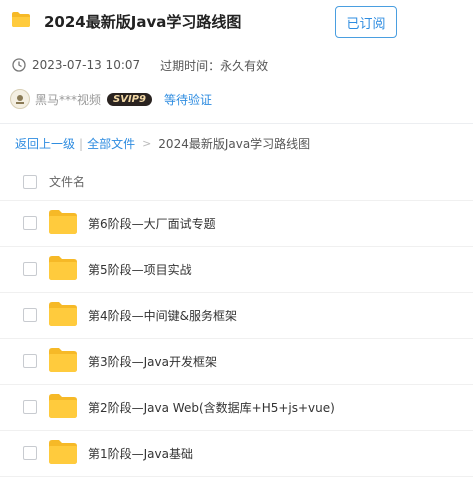 The width and height of the screenshot is (473, 477). I want to click on author-info: 黑马***视频 SVIP9 等待验证, so click(111, 99).